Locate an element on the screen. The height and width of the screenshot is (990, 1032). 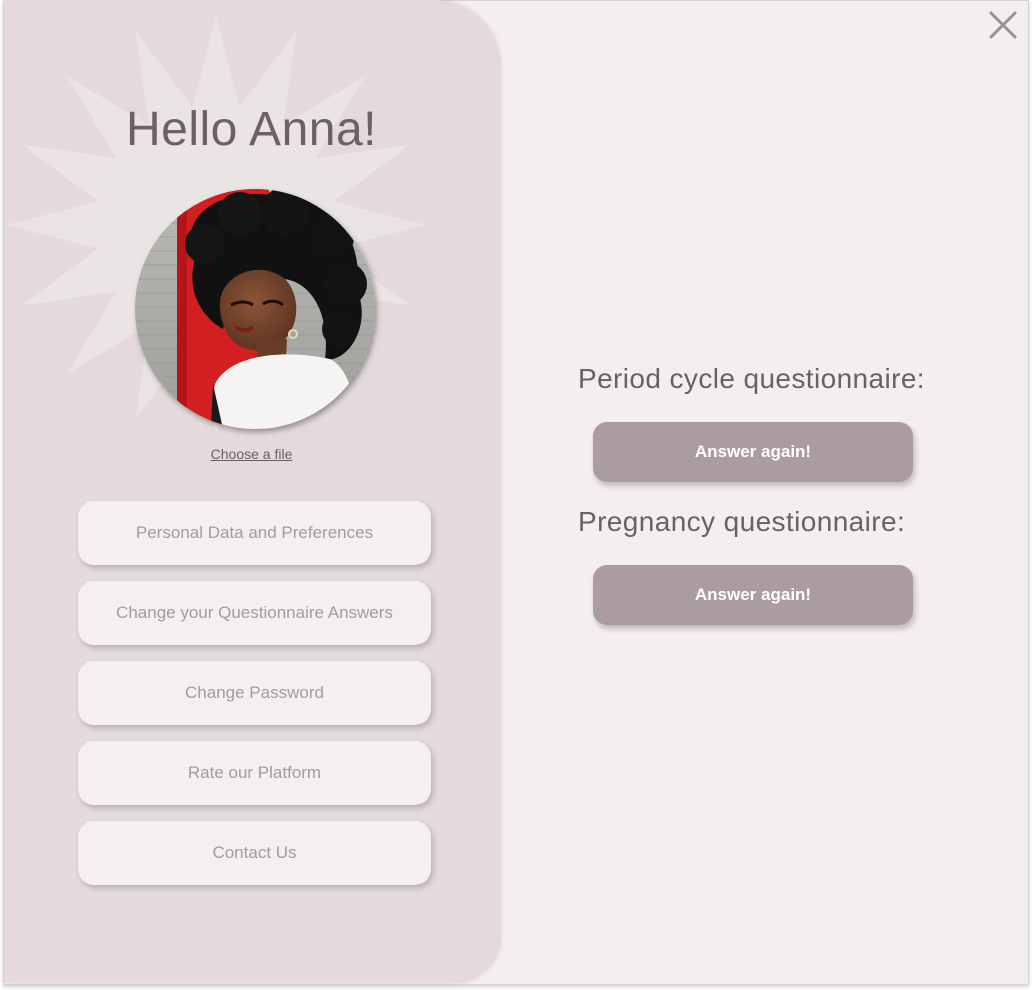
greeting-title: Hello Anna! is located at coordinates (251, 129).